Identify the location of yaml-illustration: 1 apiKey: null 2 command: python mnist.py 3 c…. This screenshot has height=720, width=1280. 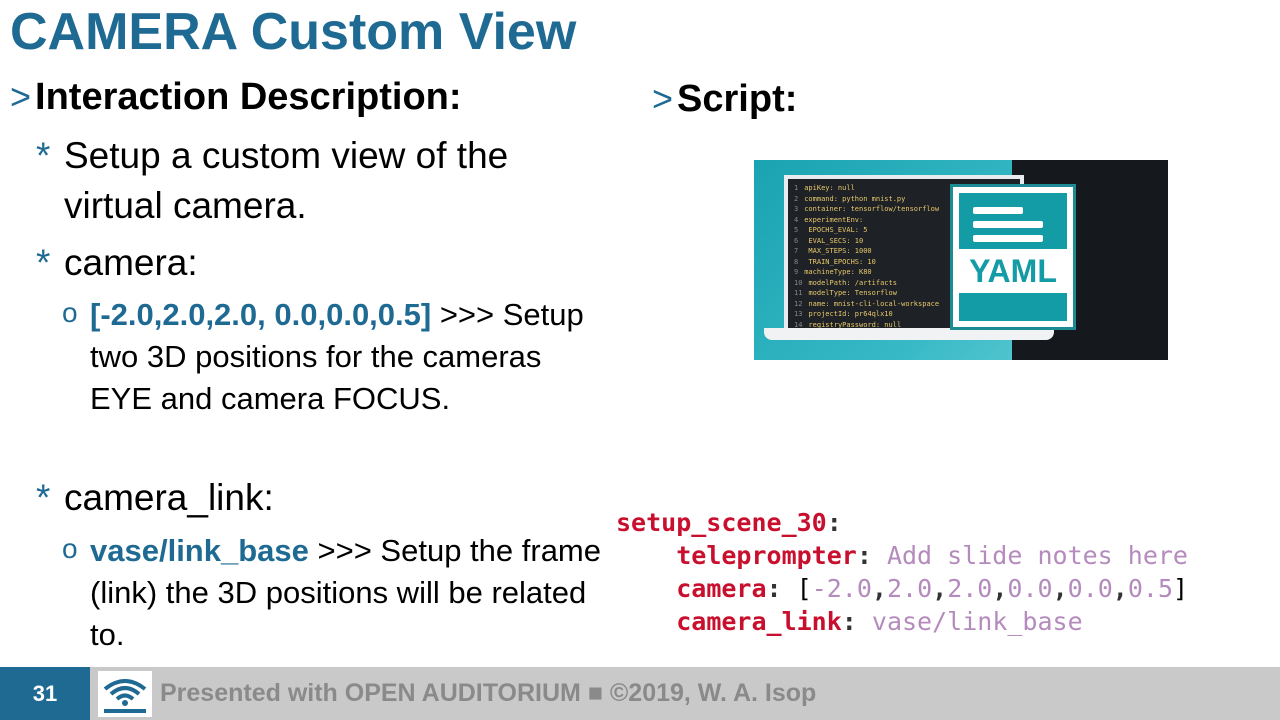
(961, 260).